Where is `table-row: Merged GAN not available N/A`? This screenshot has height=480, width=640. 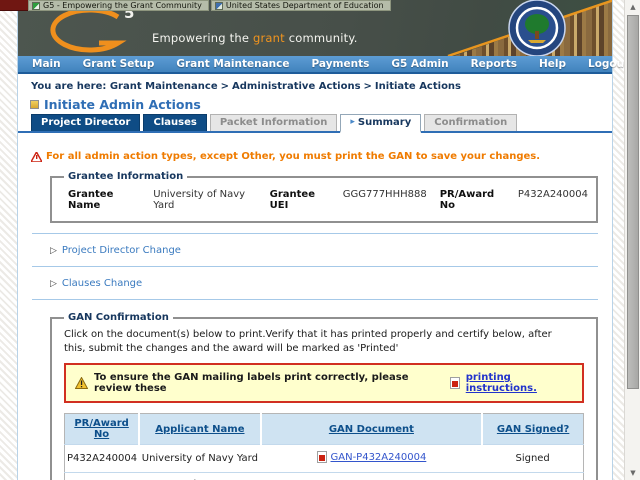
table-row: Merged GAN not available N/A is located at coordinates (324, 476).